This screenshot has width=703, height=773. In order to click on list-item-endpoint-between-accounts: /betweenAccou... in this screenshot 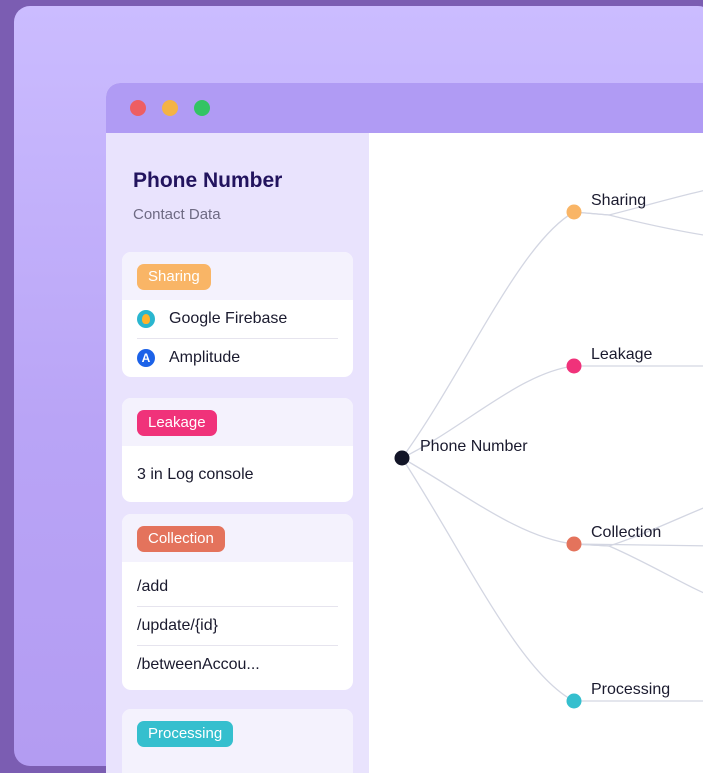, I will do `click(237, 665)`.